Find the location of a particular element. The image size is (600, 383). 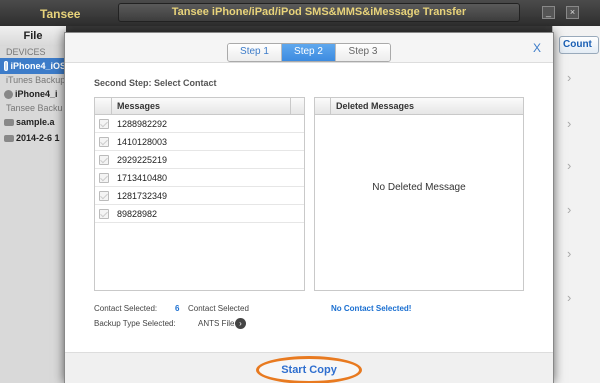

sidebar-item-itunes: iPhone4_i is located at coordinates (33, 94).